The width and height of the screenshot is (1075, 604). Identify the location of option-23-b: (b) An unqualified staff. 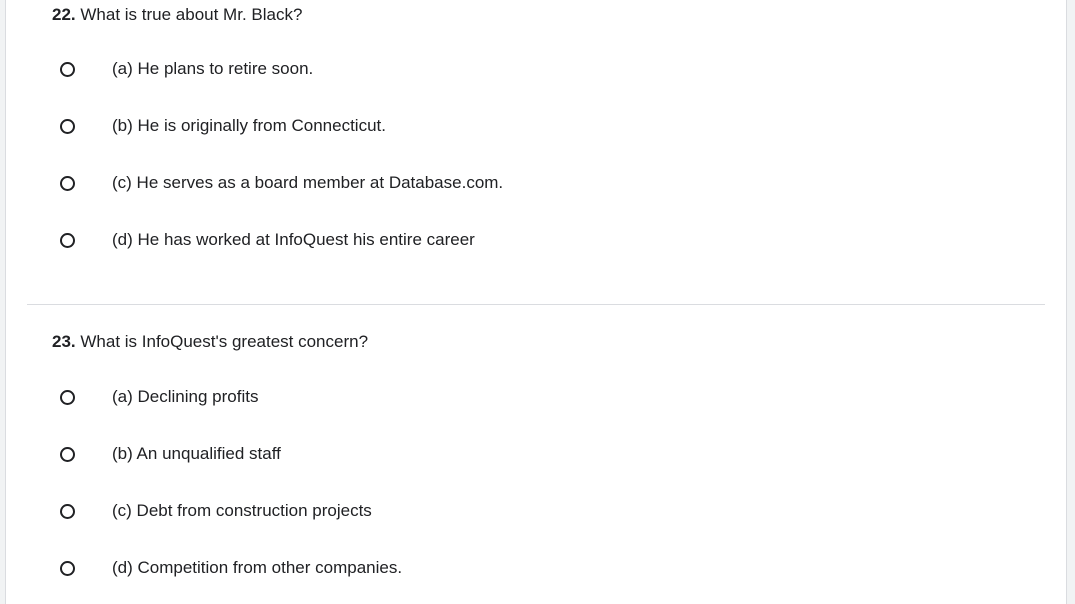
(170, 454).